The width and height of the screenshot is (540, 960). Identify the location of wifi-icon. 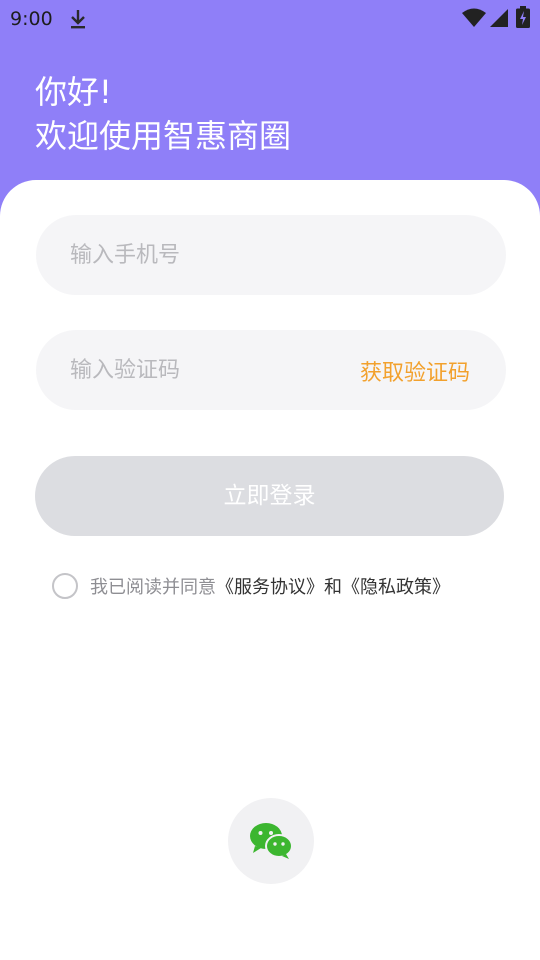
(474, 17).